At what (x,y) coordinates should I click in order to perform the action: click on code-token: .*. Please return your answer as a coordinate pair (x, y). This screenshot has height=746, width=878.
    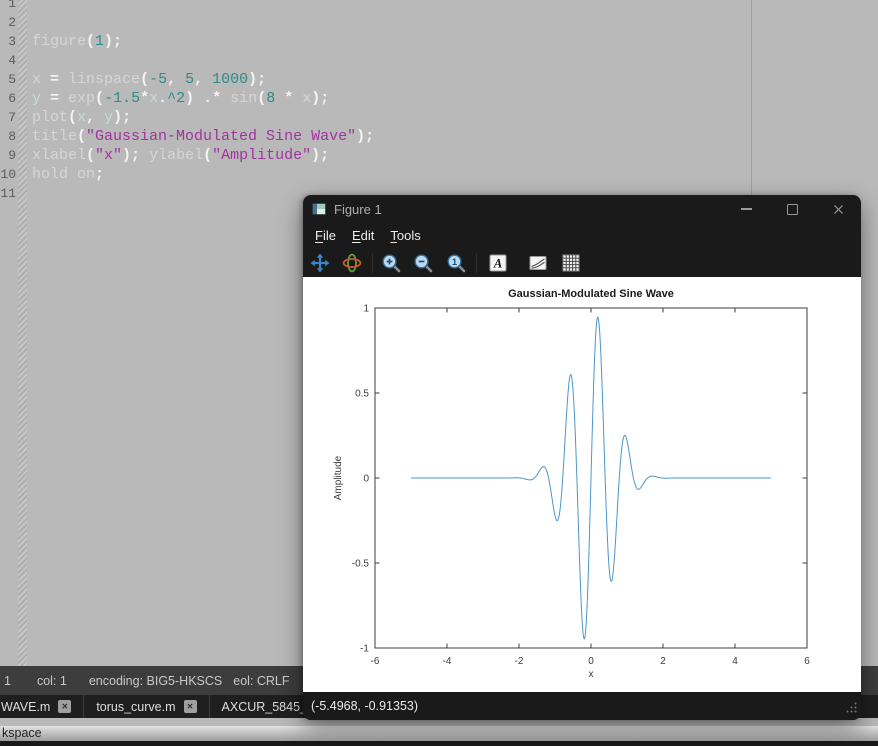
    Looking at the image, I should click on (212, 98).